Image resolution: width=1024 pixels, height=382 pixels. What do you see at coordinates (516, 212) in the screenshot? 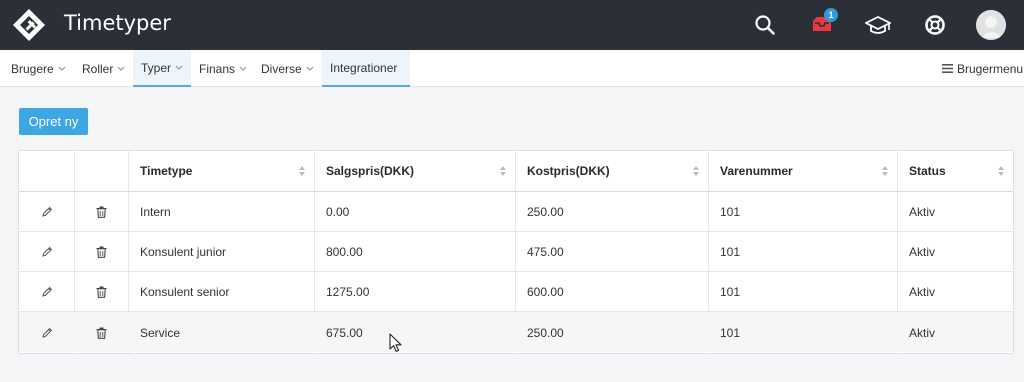
I see `table-row: Intern 0.00 250.00 101 Aktiv` at bounding box center [516, 212].